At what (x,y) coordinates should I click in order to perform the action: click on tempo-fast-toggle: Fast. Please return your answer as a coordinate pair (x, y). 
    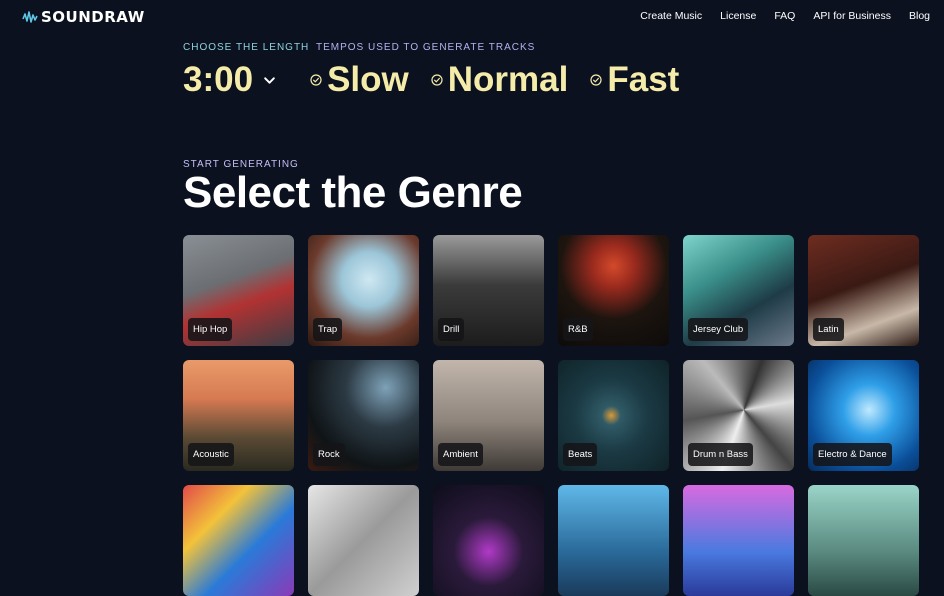
    Looking at the image, I should click on (634, 80).